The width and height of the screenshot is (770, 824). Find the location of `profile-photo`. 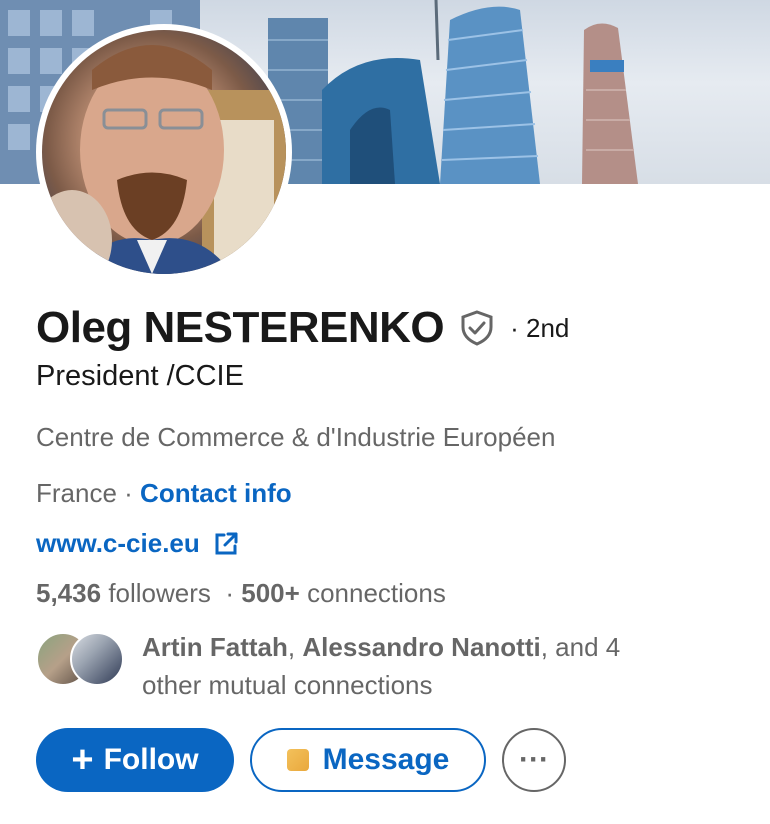

profile-photo is located at coordinates (164, 152).